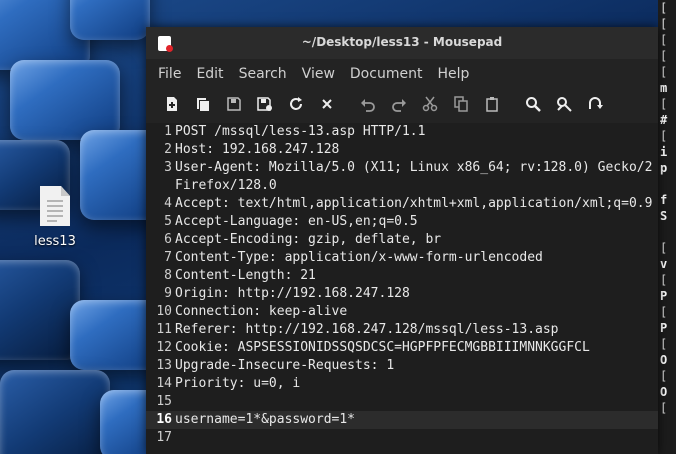  What do you see at coordinates (402, 312) in the screenshot?
I see `editor-line: 10 Connection: keep-alive` at bounding box center [402, 312].